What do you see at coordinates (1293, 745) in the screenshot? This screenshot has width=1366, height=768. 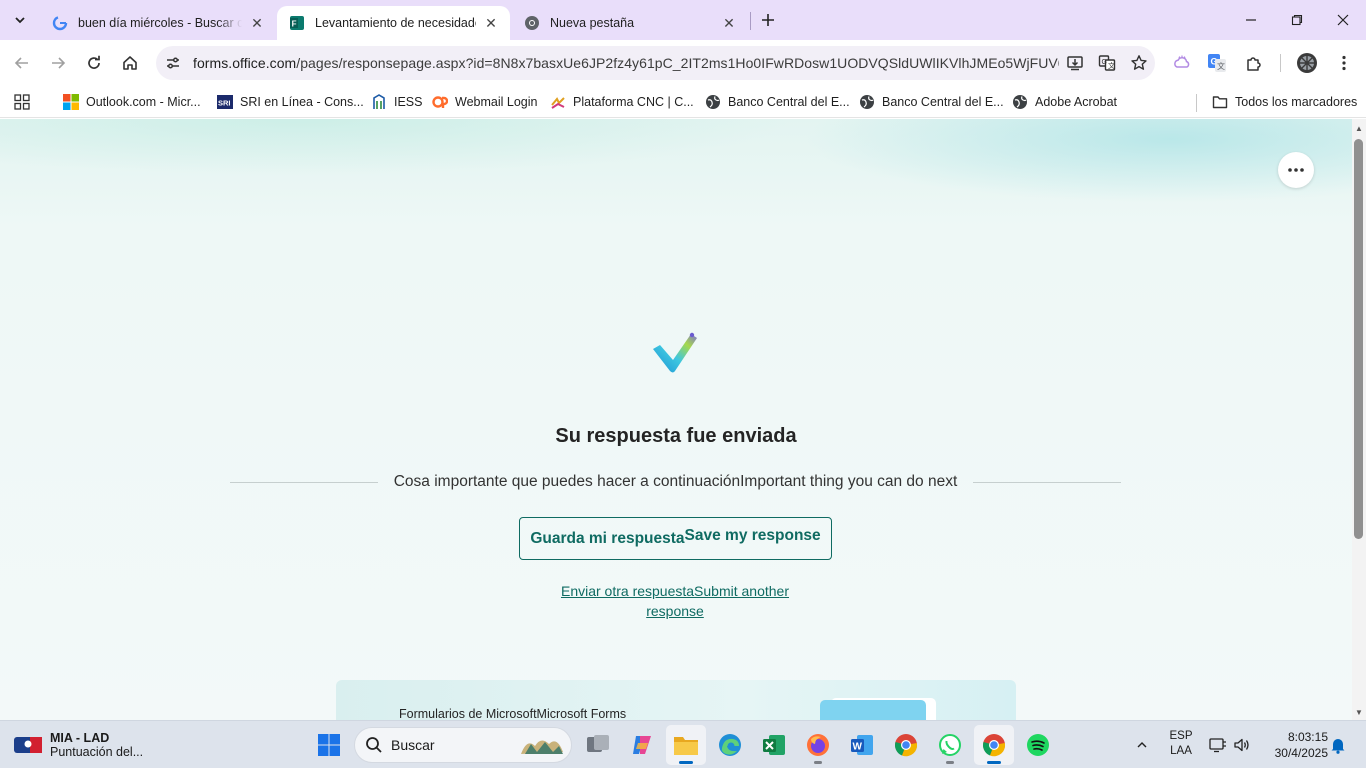 I see `system-clock: 8:03:15 30/4/2025` at bounding box center [1293, 745].